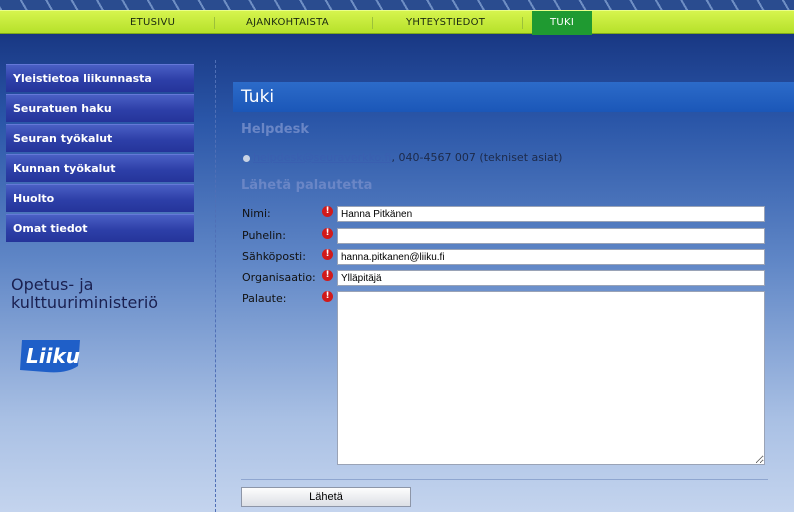  Describe the element at coordinates (322, 157) in the screenshot. I see `helpdesk-email-link: helpdesk@seuraverkko.fi` at that location.